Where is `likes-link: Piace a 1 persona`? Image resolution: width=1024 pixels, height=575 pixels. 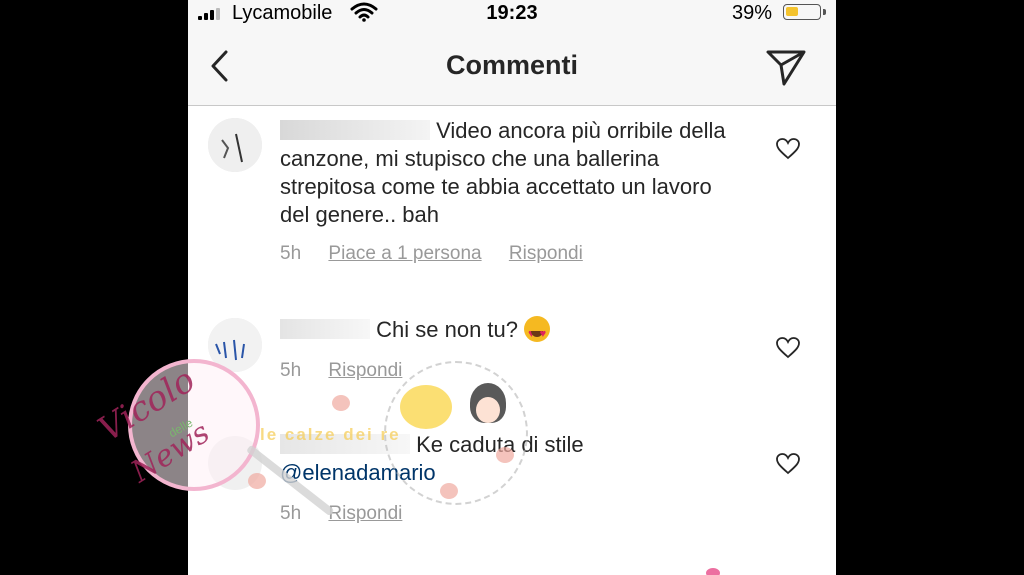
likes-link: Piace a 1 persona is located at coordinates (404, 253).